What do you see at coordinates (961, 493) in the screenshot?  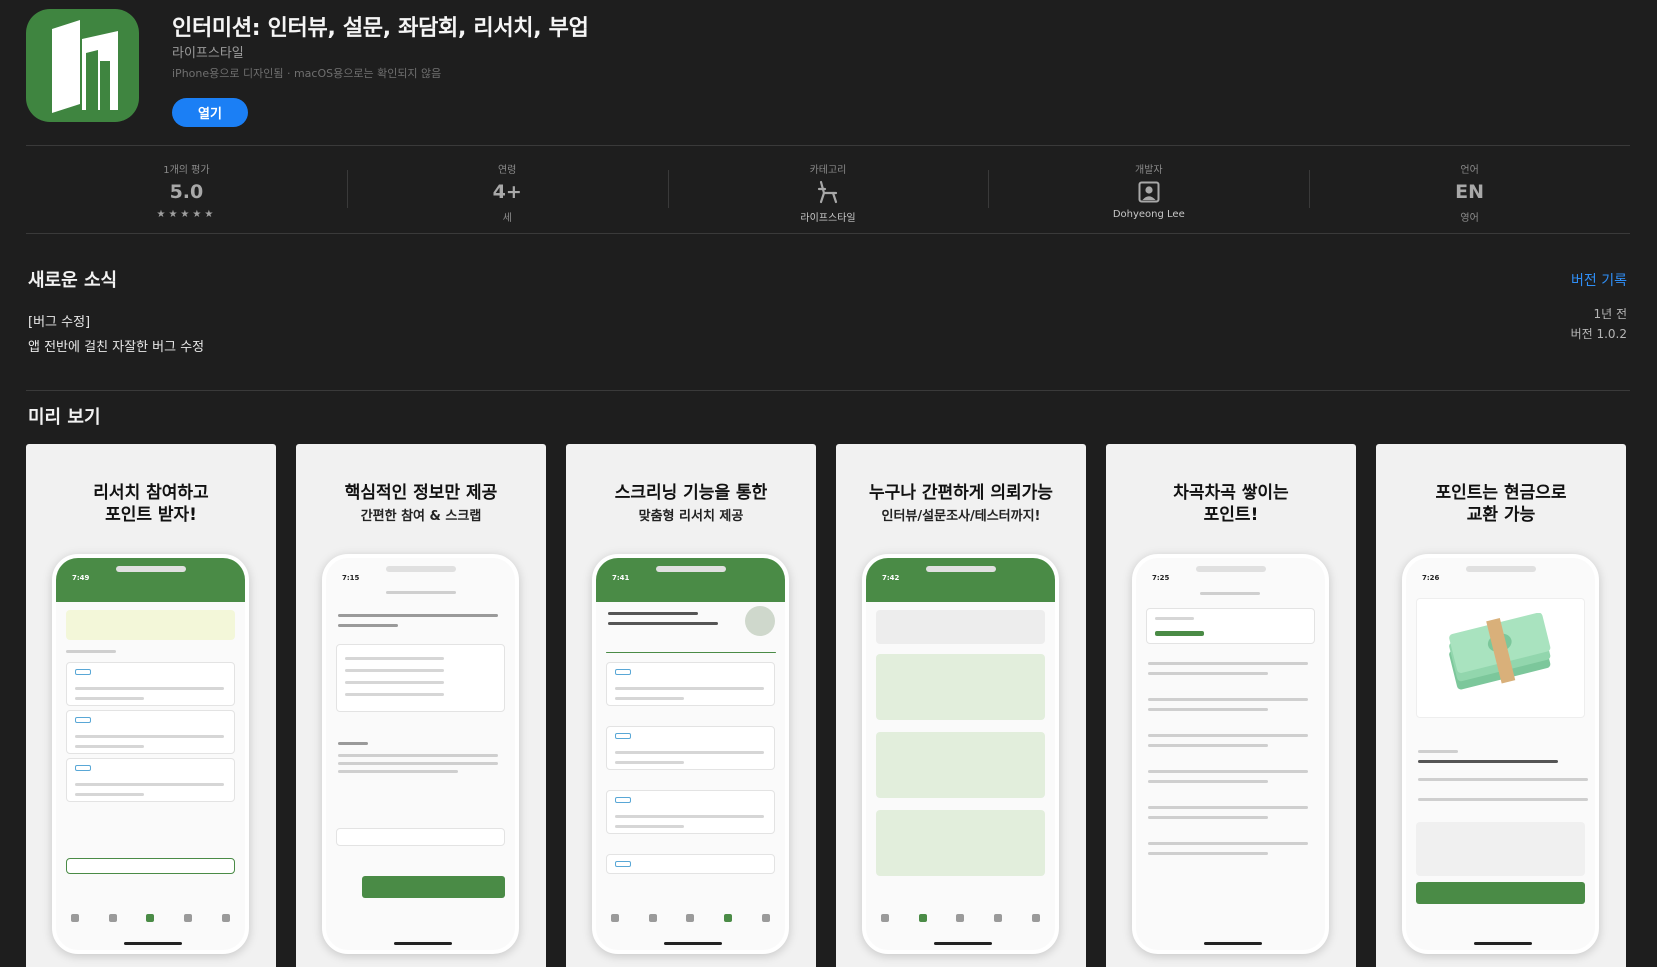 I see `card-heading: 누구나 간편하게 의뢰가능` at bounding box center [961, 493].